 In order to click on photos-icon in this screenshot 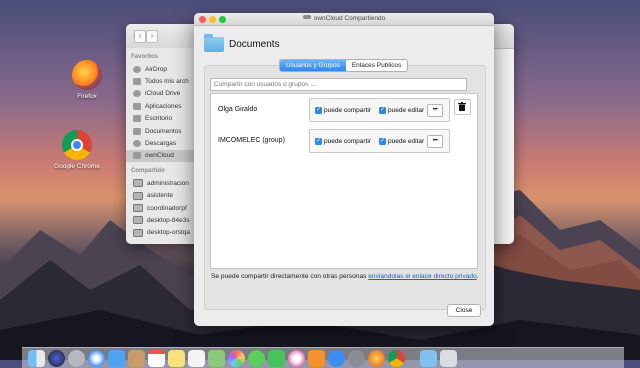, I will do `click(236, 358)`.